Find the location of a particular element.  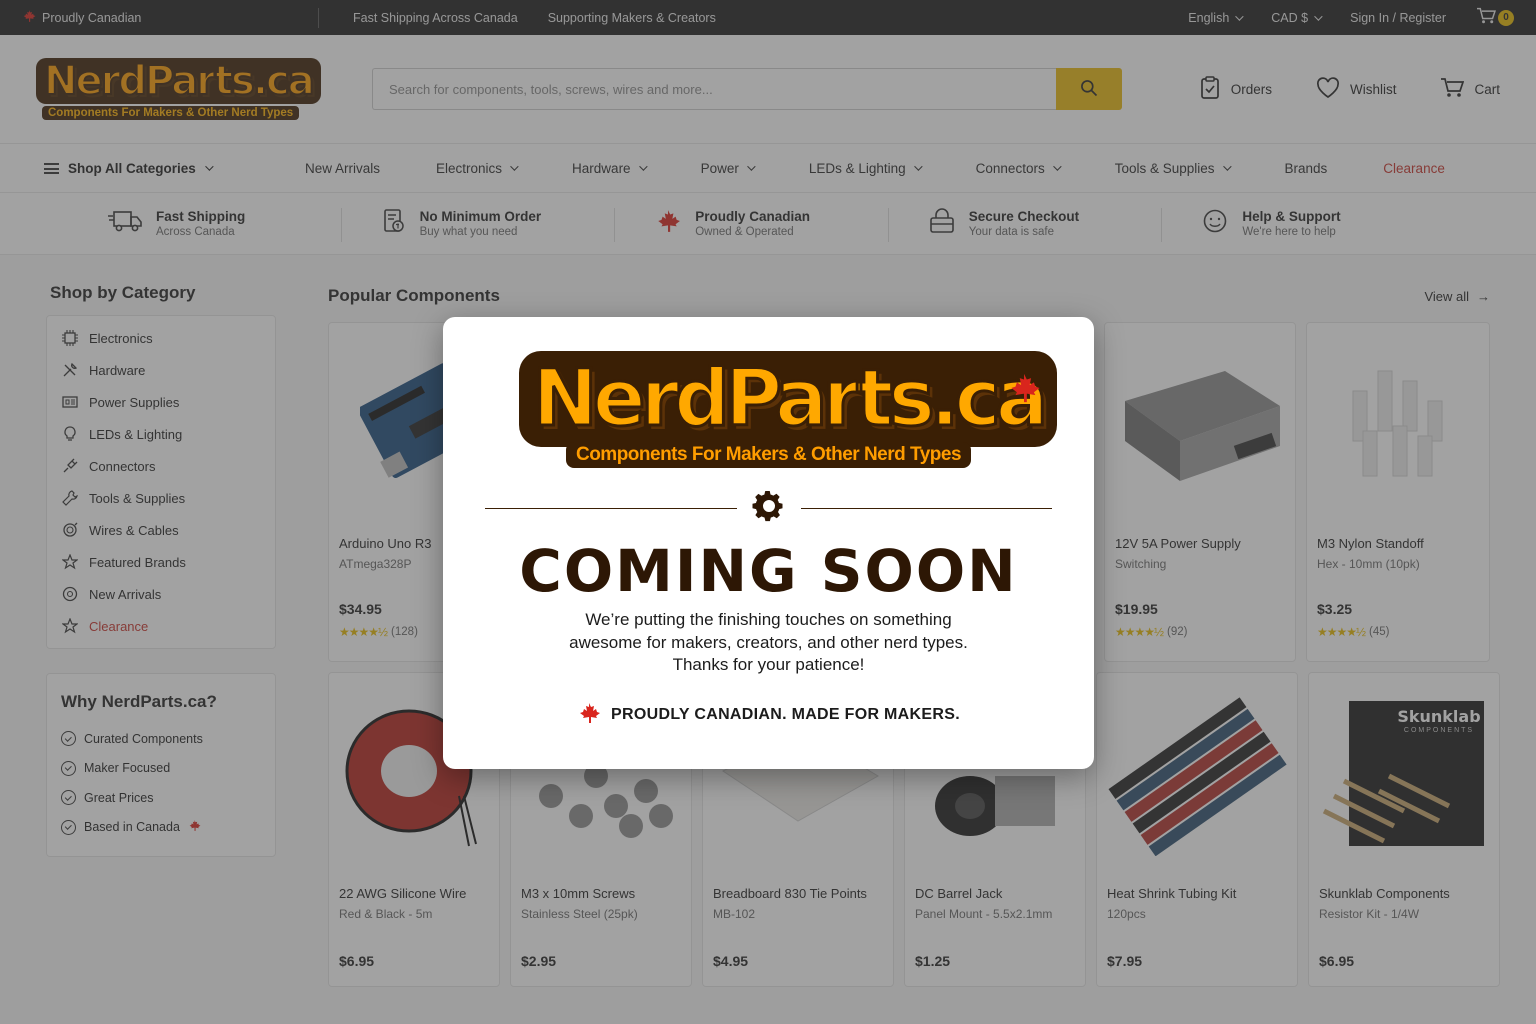

modal-logo-wordmark: NerdParts.ca is located at coordinates (788, 399).